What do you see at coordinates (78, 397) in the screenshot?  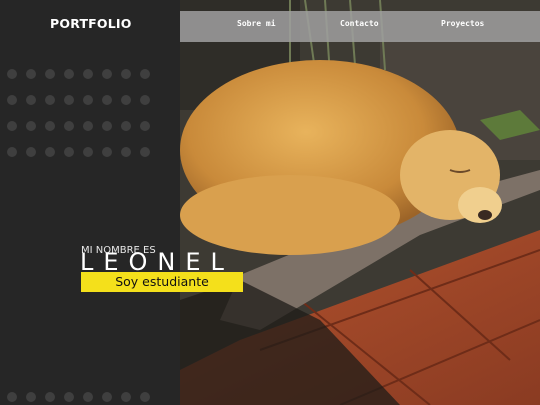 I see `decorative-dot-row` at bounding box center [78, 397].